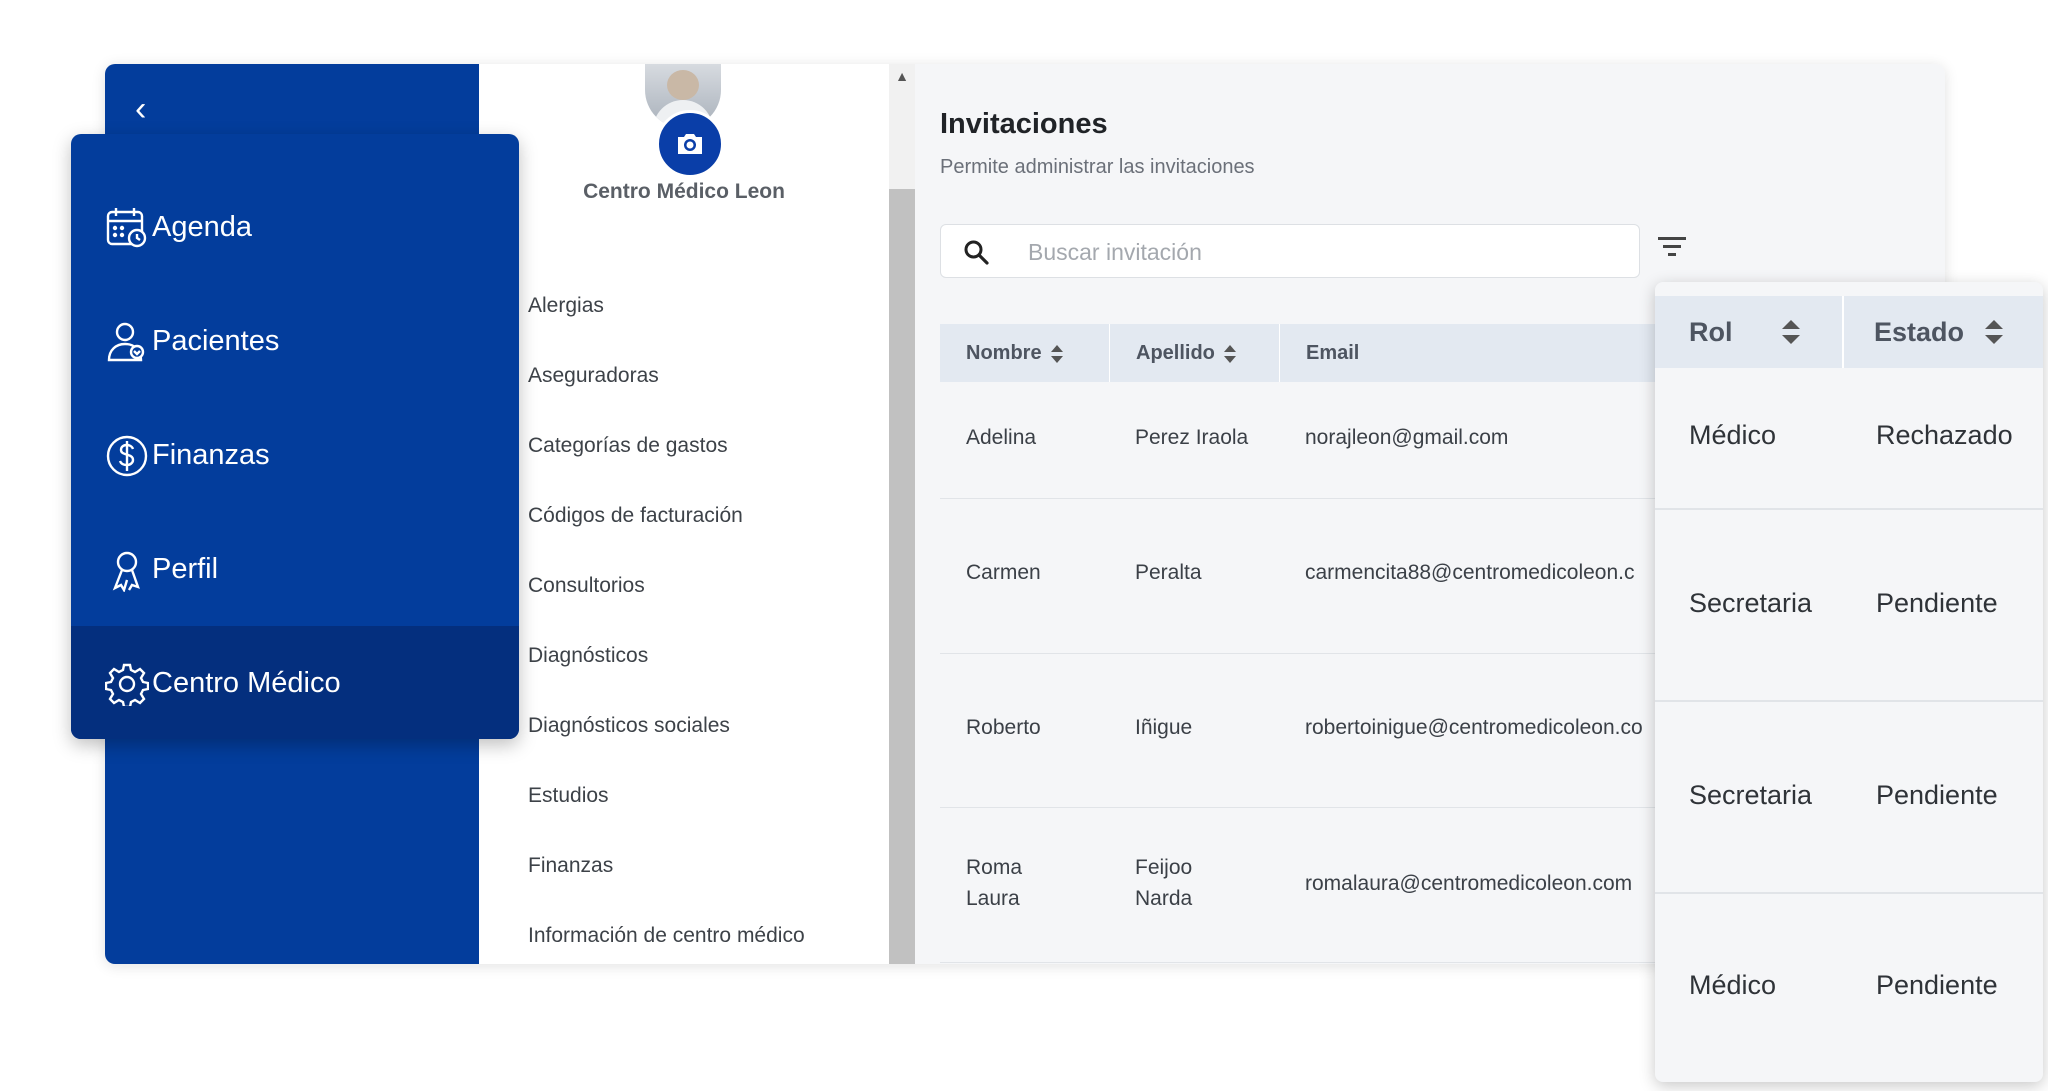 The image size is (2048, 1091). What do you see at coordinates (127, 228) in the screenshot?
I see `calendar-icon` at bounding box center [127, 228].